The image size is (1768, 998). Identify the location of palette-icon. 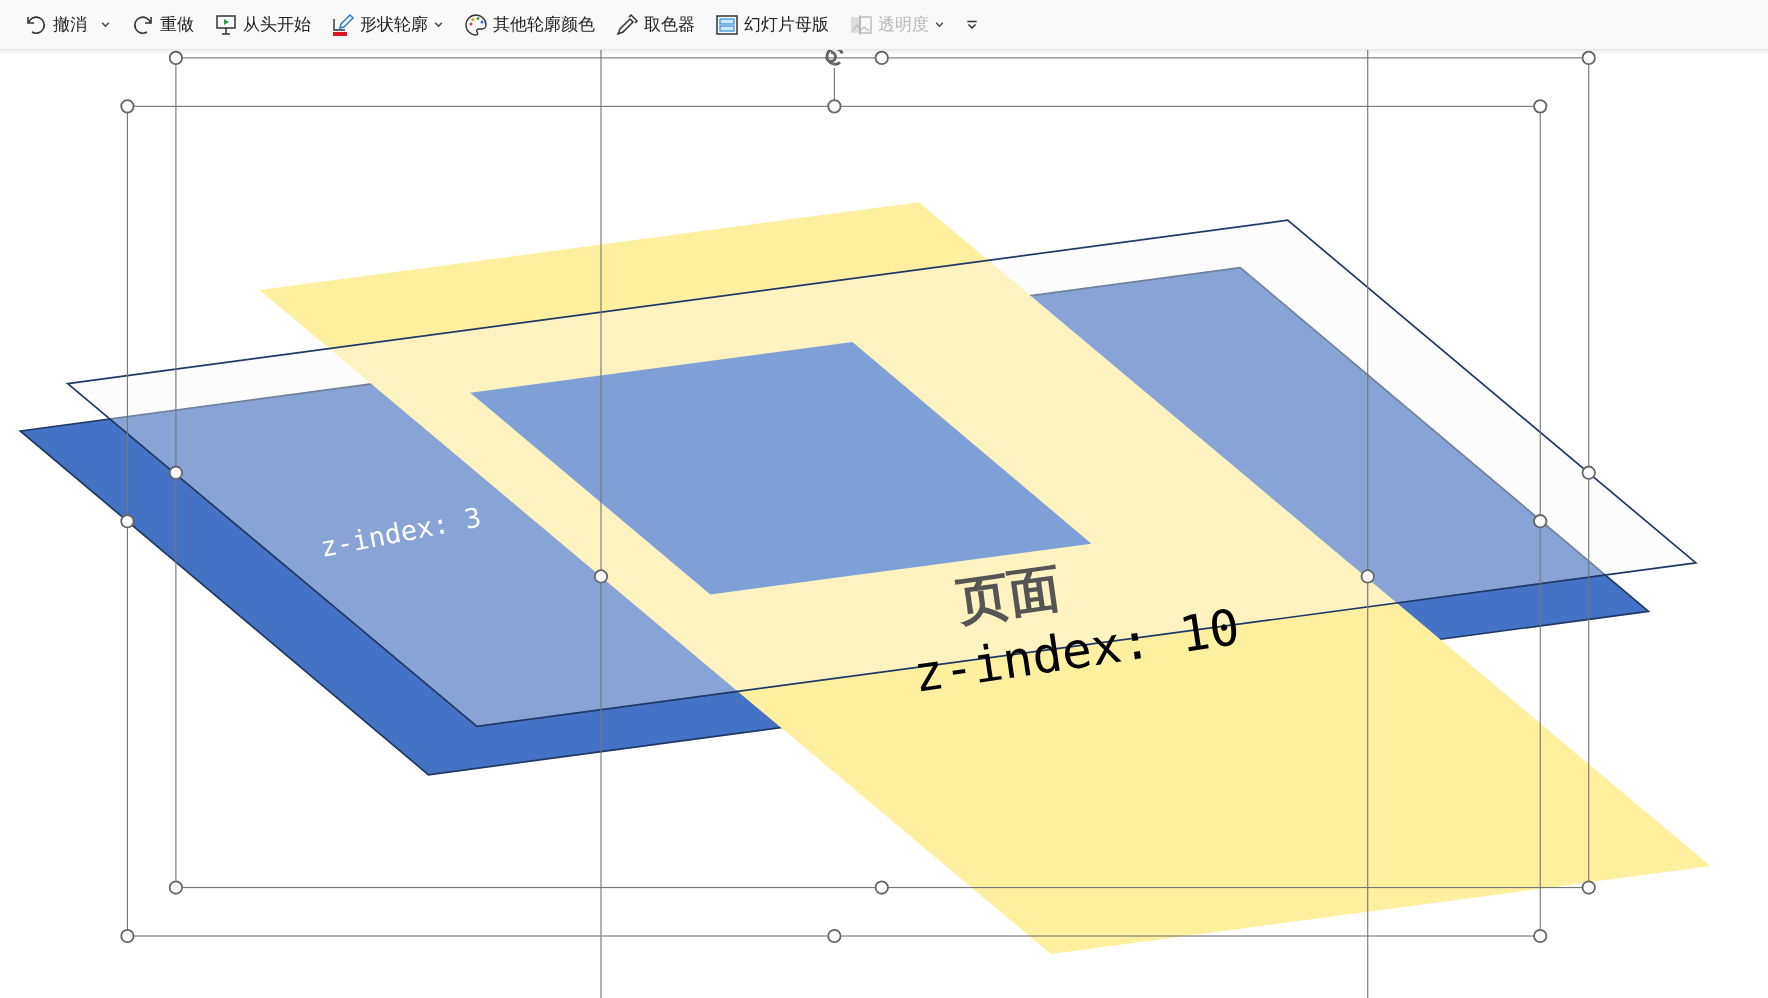
(476, 24).